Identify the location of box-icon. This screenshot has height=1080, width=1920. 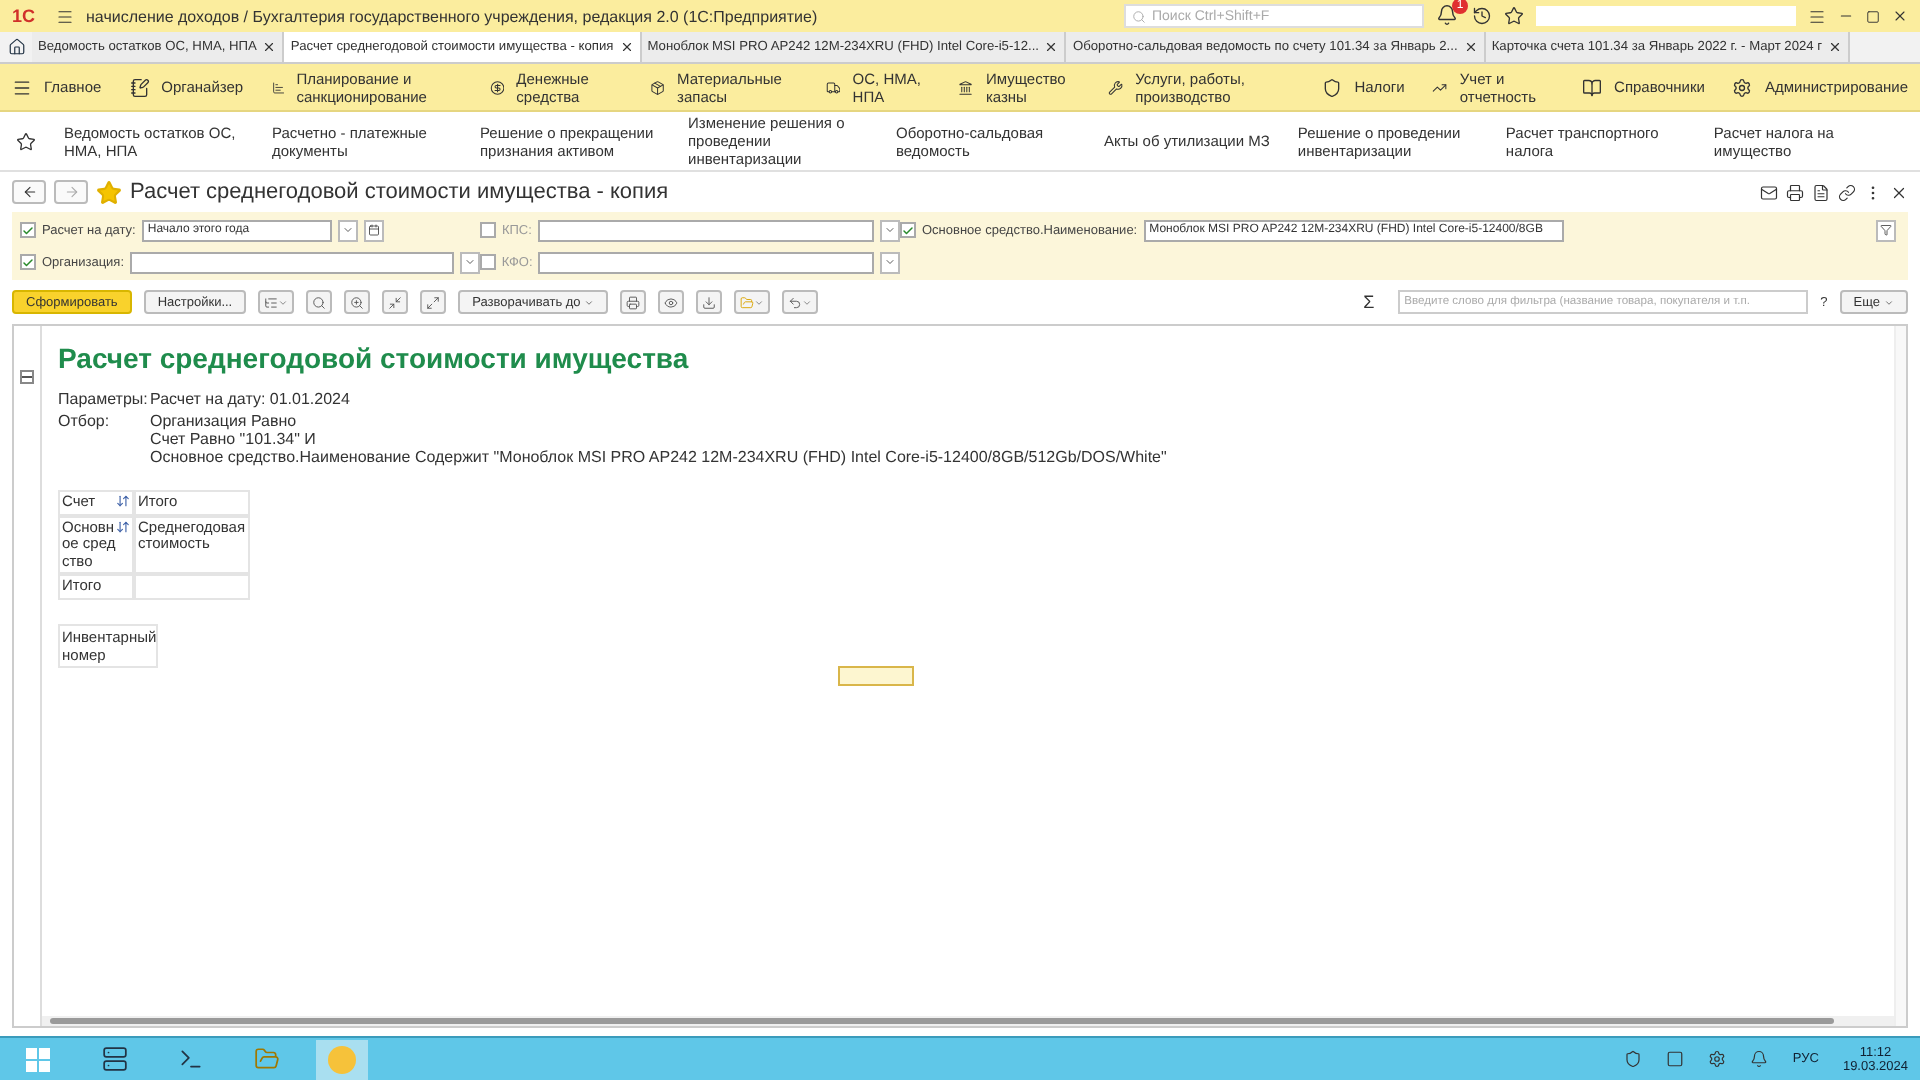
(657, 87).